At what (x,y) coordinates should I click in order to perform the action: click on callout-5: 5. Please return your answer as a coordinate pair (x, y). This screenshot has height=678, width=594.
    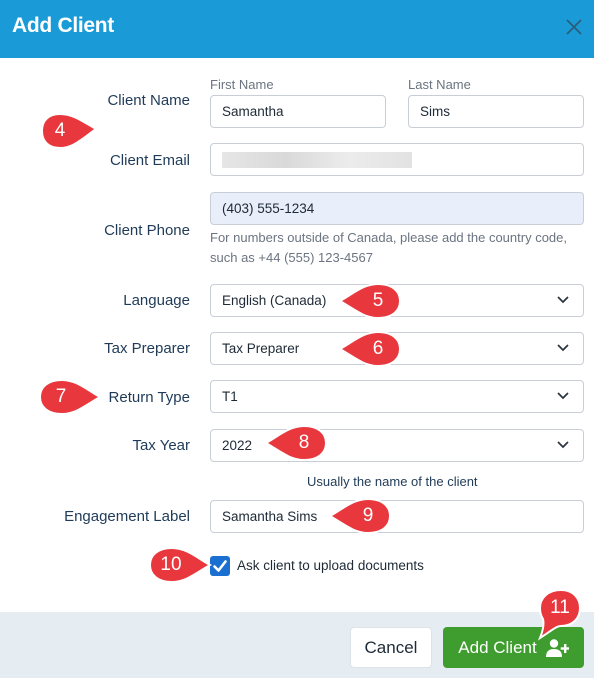
    Looking at the image, I should click on (370, 301).